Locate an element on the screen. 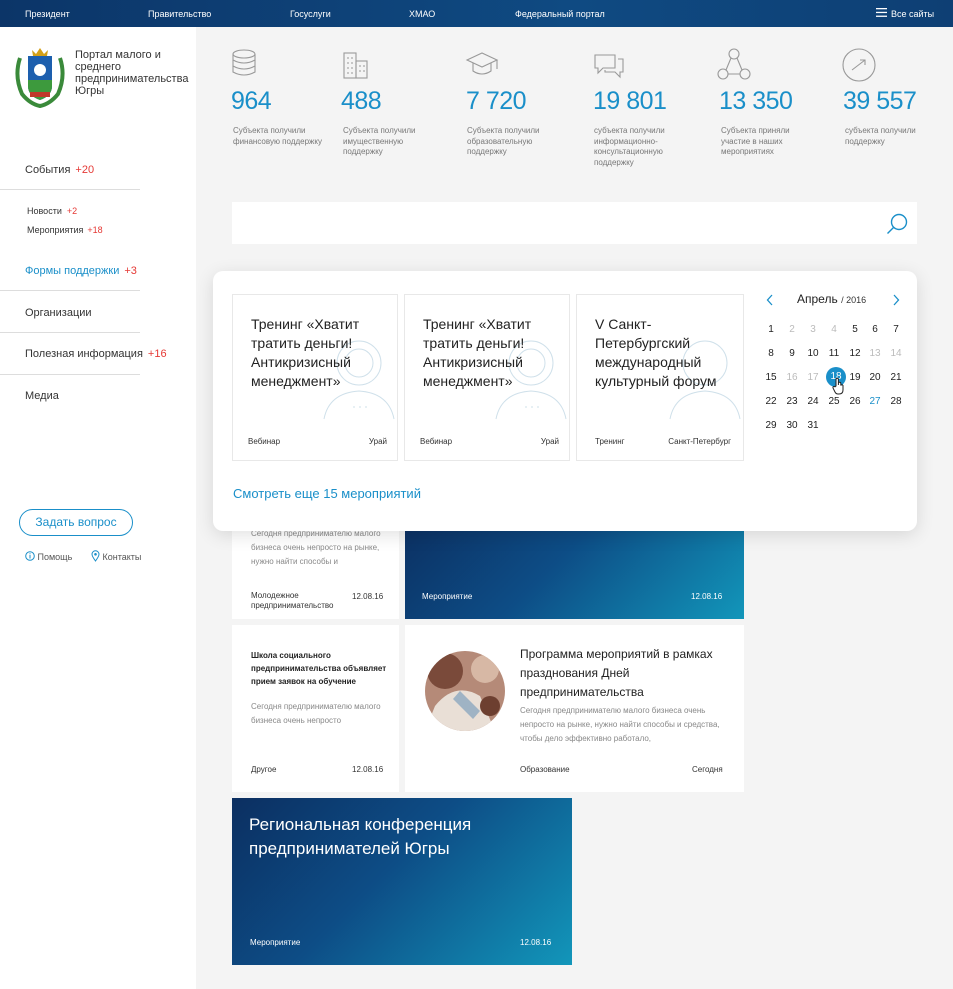  calendar-year: / 2016 is located at coordinates (854, 300).